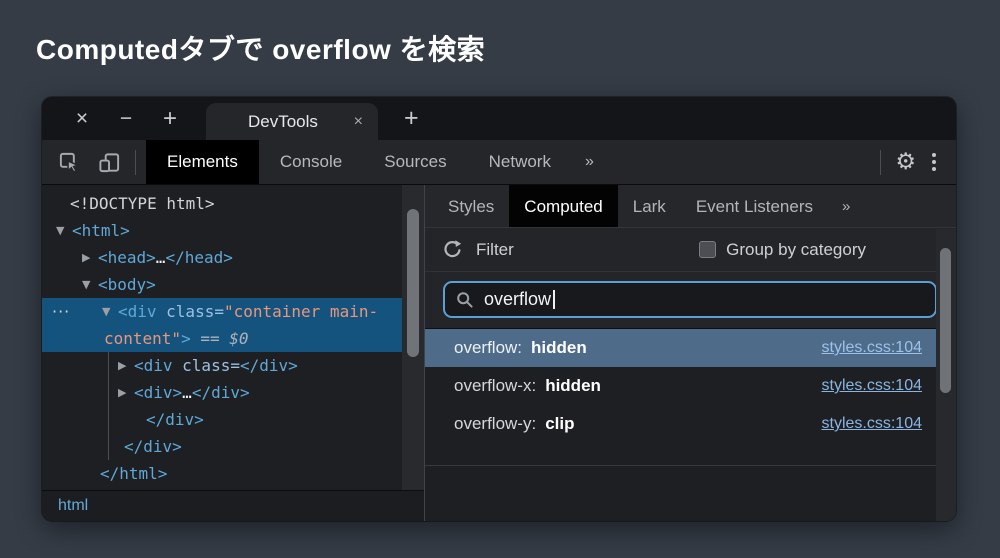 This screenshot has width=1000, height=558. I want to click on node-more-actions-icon: ···, so click(61, 311).